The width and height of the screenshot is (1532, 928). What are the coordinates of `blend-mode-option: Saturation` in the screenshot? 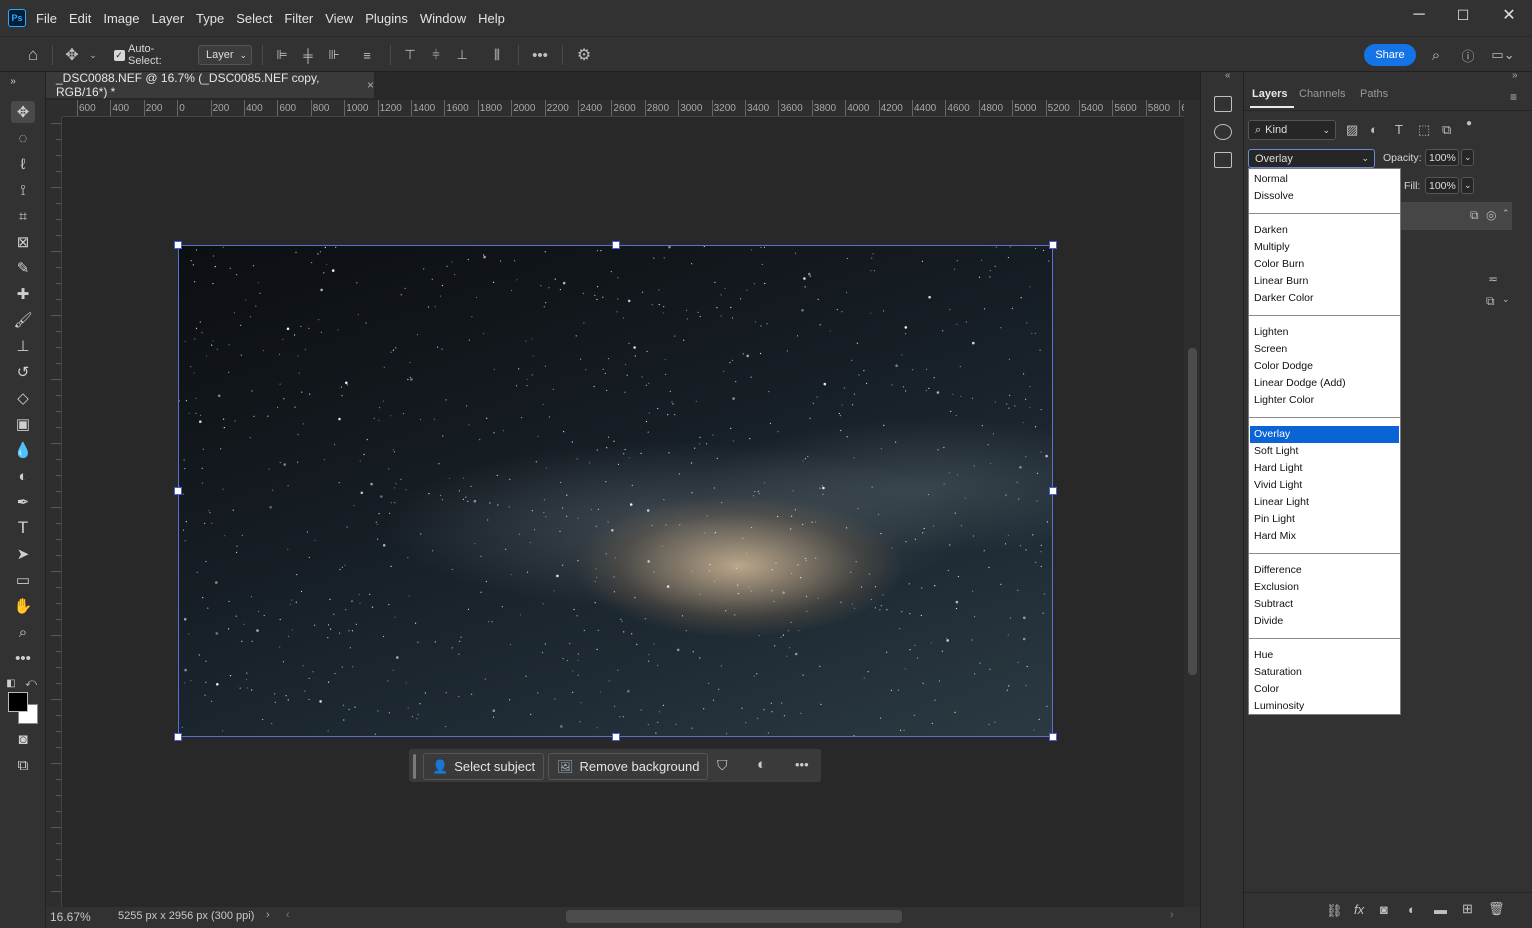 It's located at (1324, 672).